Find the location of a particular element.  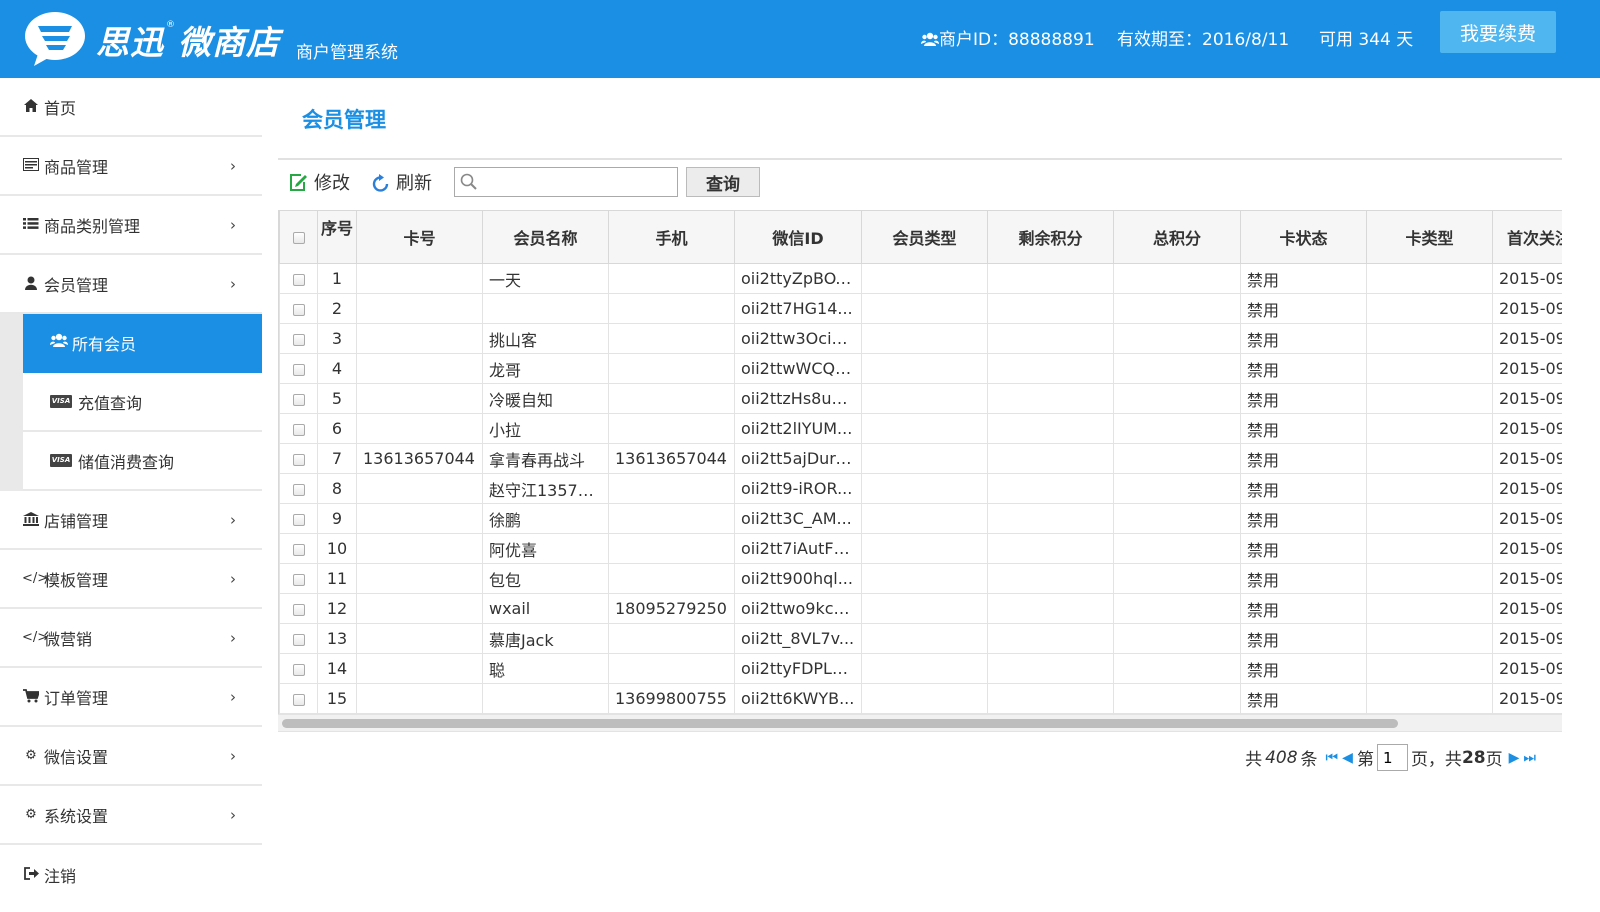

table-row: 1 一天 oii2ttyZpBOX... 禁用 2015-09 is located at coordinates (920, 278).